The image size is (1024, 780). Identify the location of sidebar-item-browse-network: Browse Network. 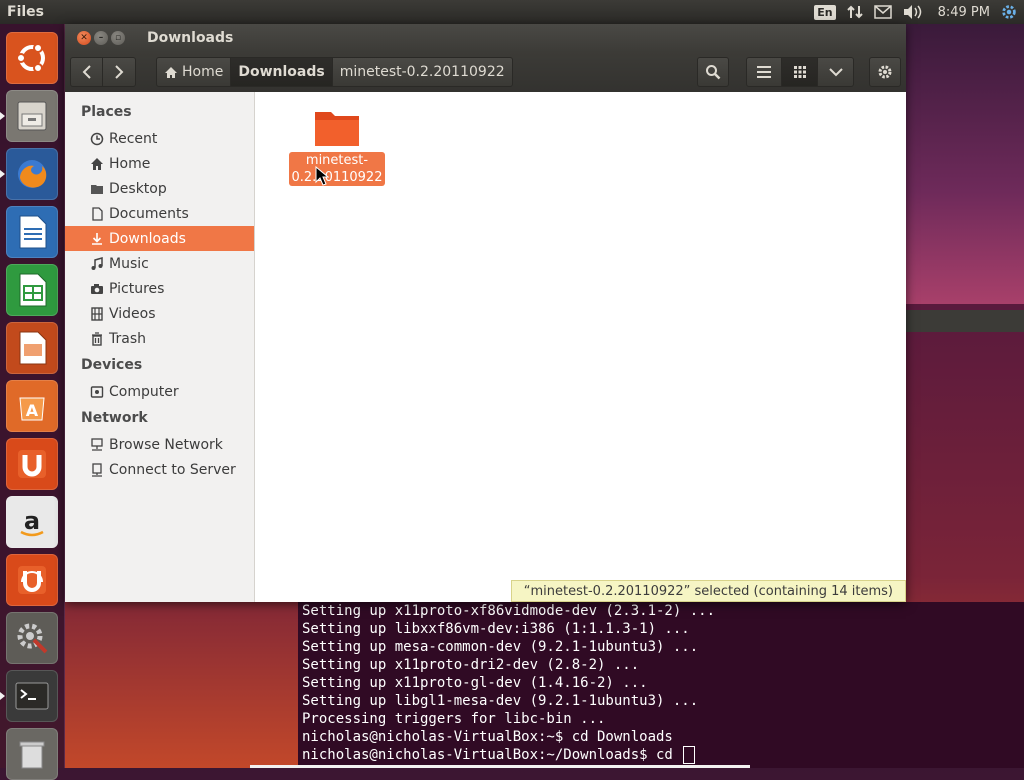
(159, 444).